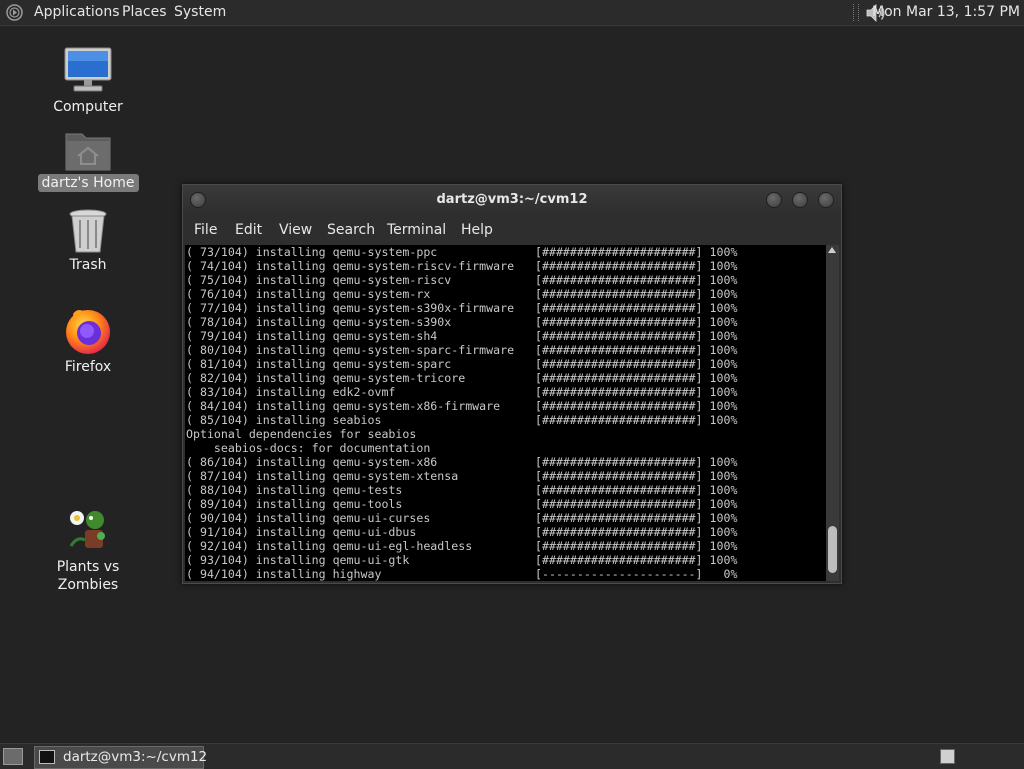 This screenshot has height=769, width=1024. I want to click on window-title: dartz@vm3:~/cvm12, so click(512, 199).